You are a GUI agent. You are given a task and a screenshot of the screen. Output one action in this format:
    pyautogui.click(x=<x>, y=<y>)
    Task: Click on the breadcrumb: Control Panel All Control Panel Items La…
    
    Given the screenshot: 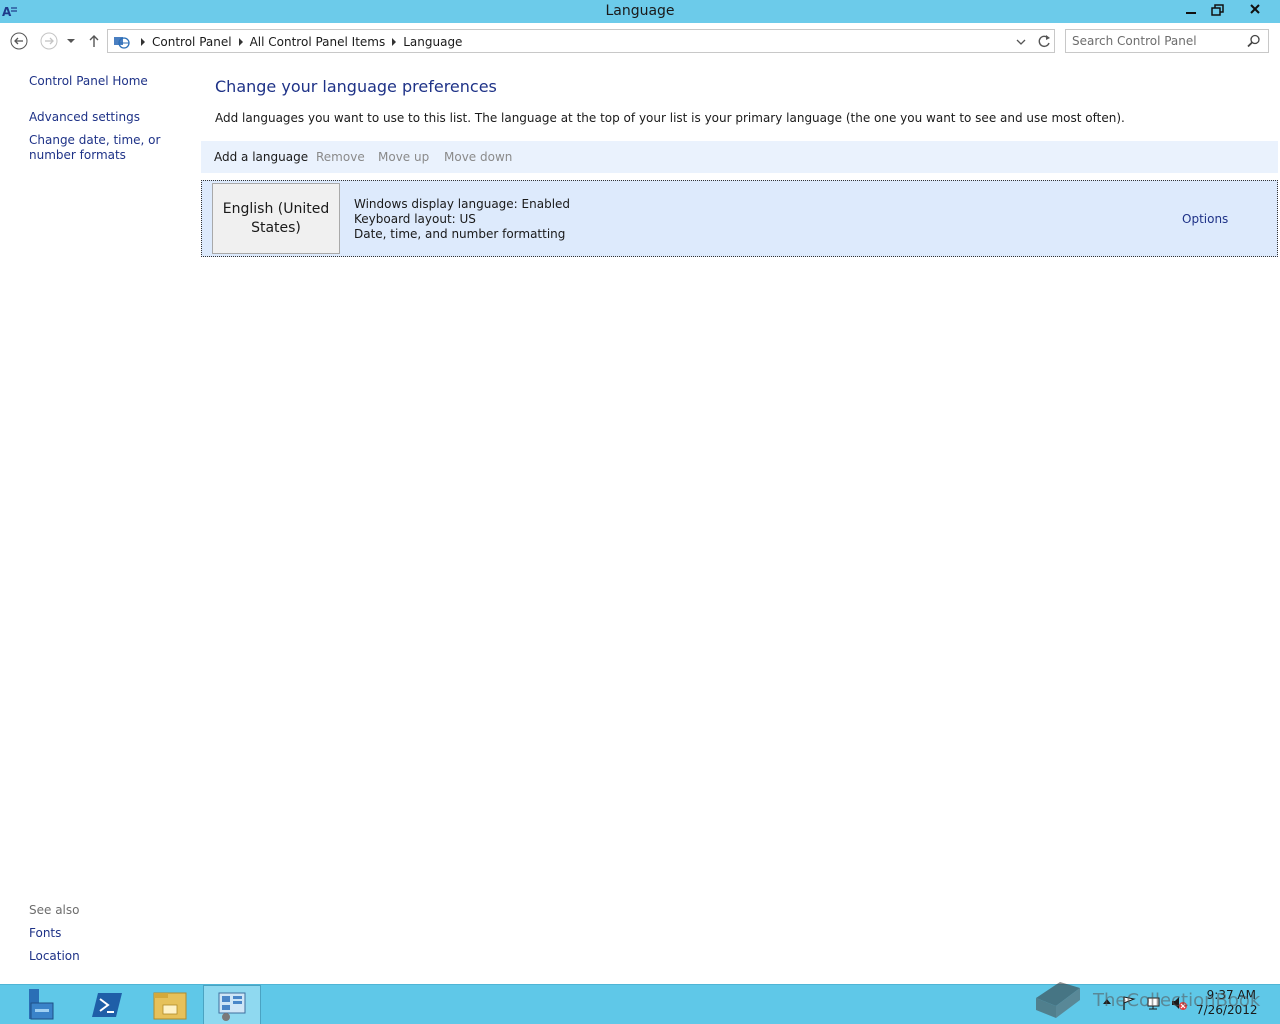 What is the action you would take?
    pyautogui.click(x=285, y=42)
    